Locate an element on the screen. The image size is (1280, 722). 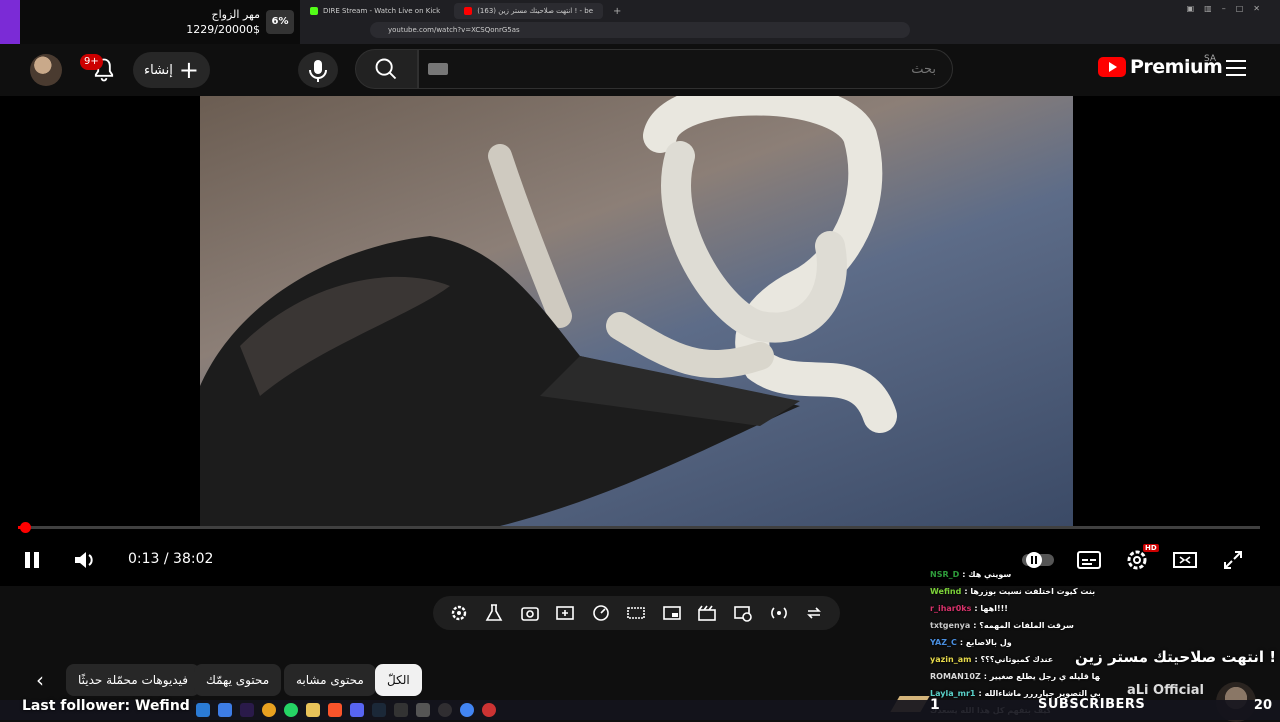
extensions-icon: ▣ is located at coordinates (1191, 8).